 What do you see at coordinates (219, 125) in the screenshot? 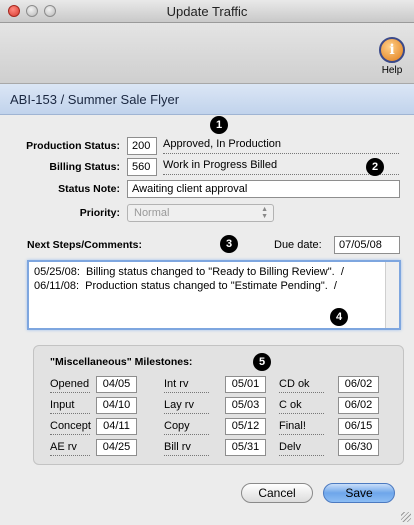
I see `callout-1: 1` at bounding box center [219, 125].